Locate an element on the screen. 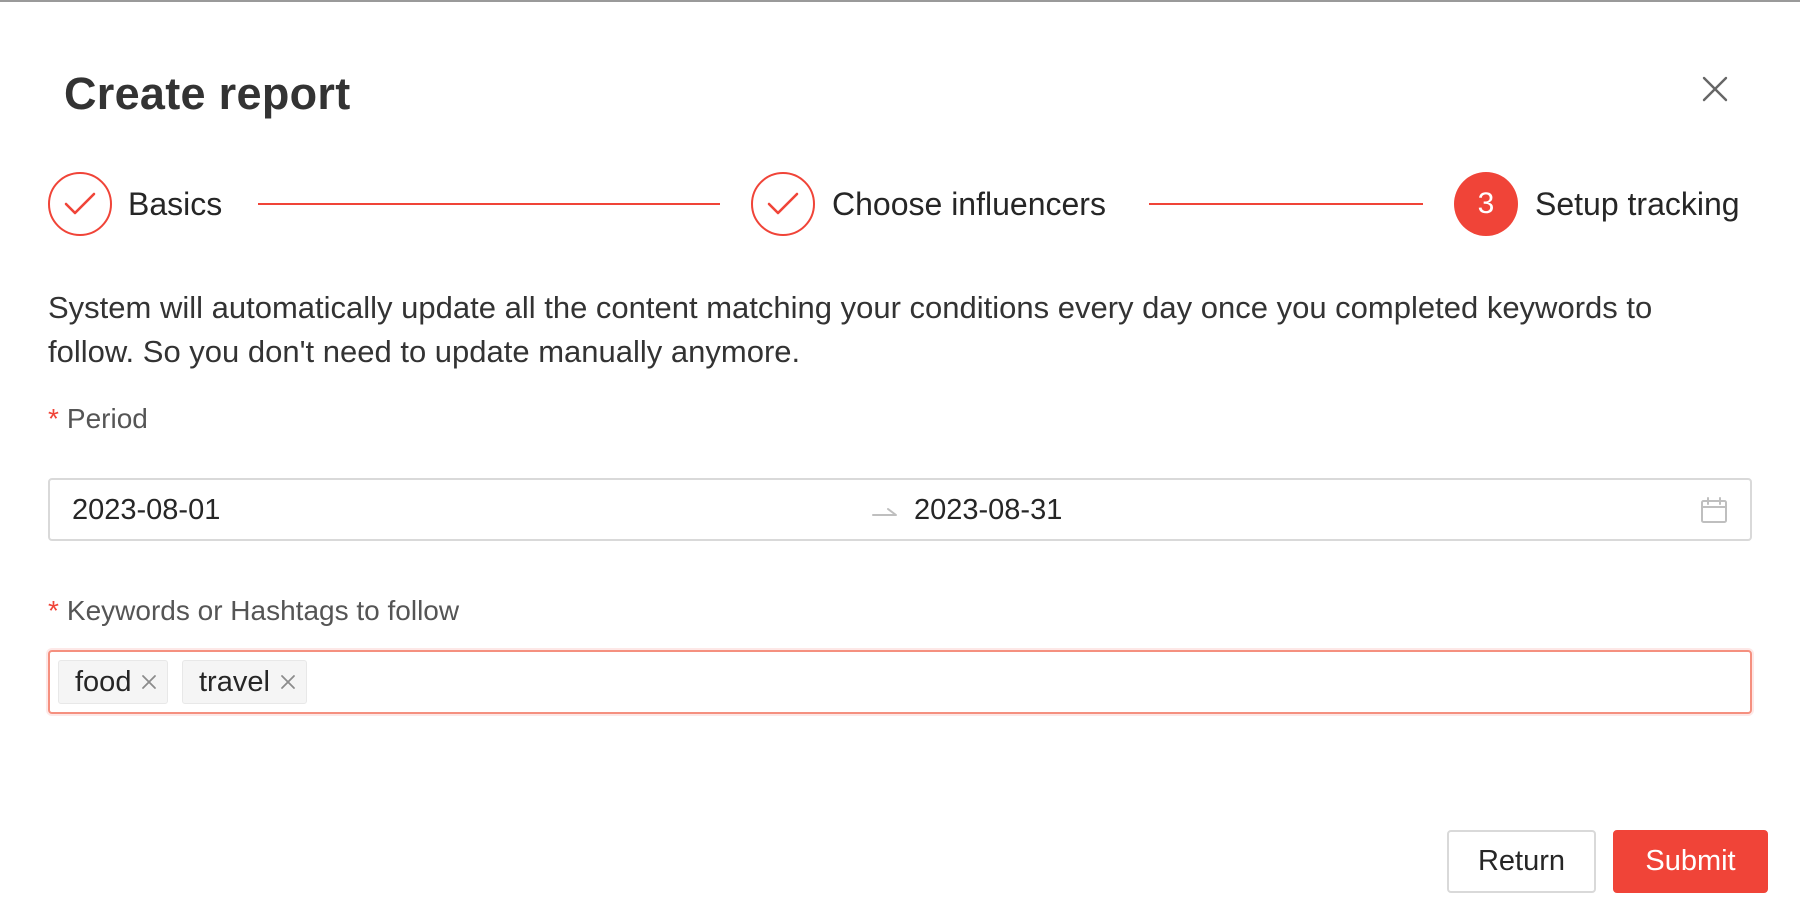 The height and width of the screenshot is (912, 1800). keywords-label: * Keywords or Hashtags to follow is located at coordinates (253, 611).